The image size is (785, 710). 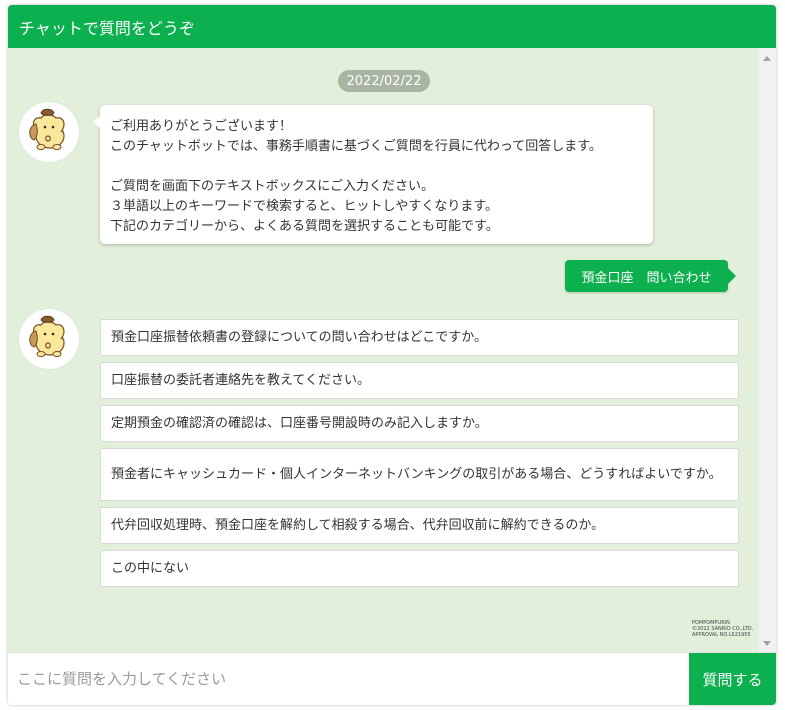 I want to click on bot-message-line: このチャットボットでは、事務手順書に基づくご質問を行員に代わって回答します。, so click(x=356, y=146).